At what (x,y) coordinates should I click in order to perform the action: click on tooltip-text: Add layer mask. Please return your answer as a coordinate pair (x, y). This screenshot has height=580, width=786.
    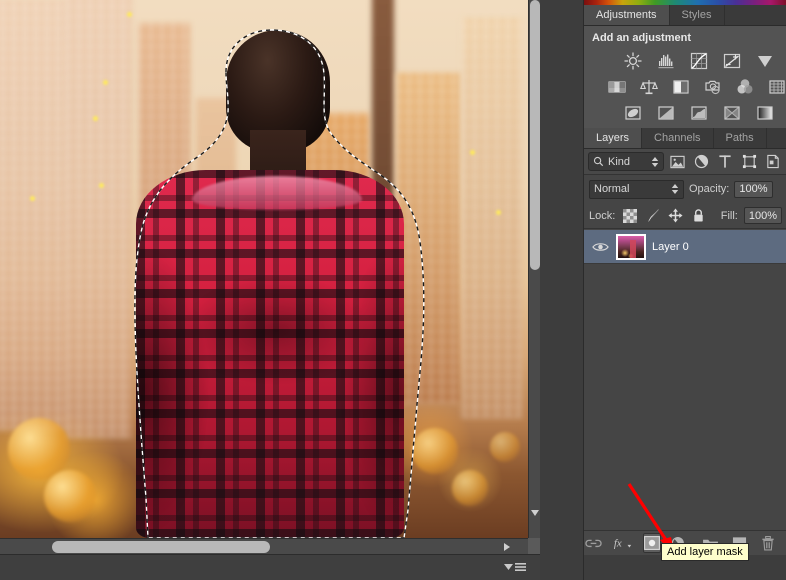
    Looking at the image, I should click on (705, 552).